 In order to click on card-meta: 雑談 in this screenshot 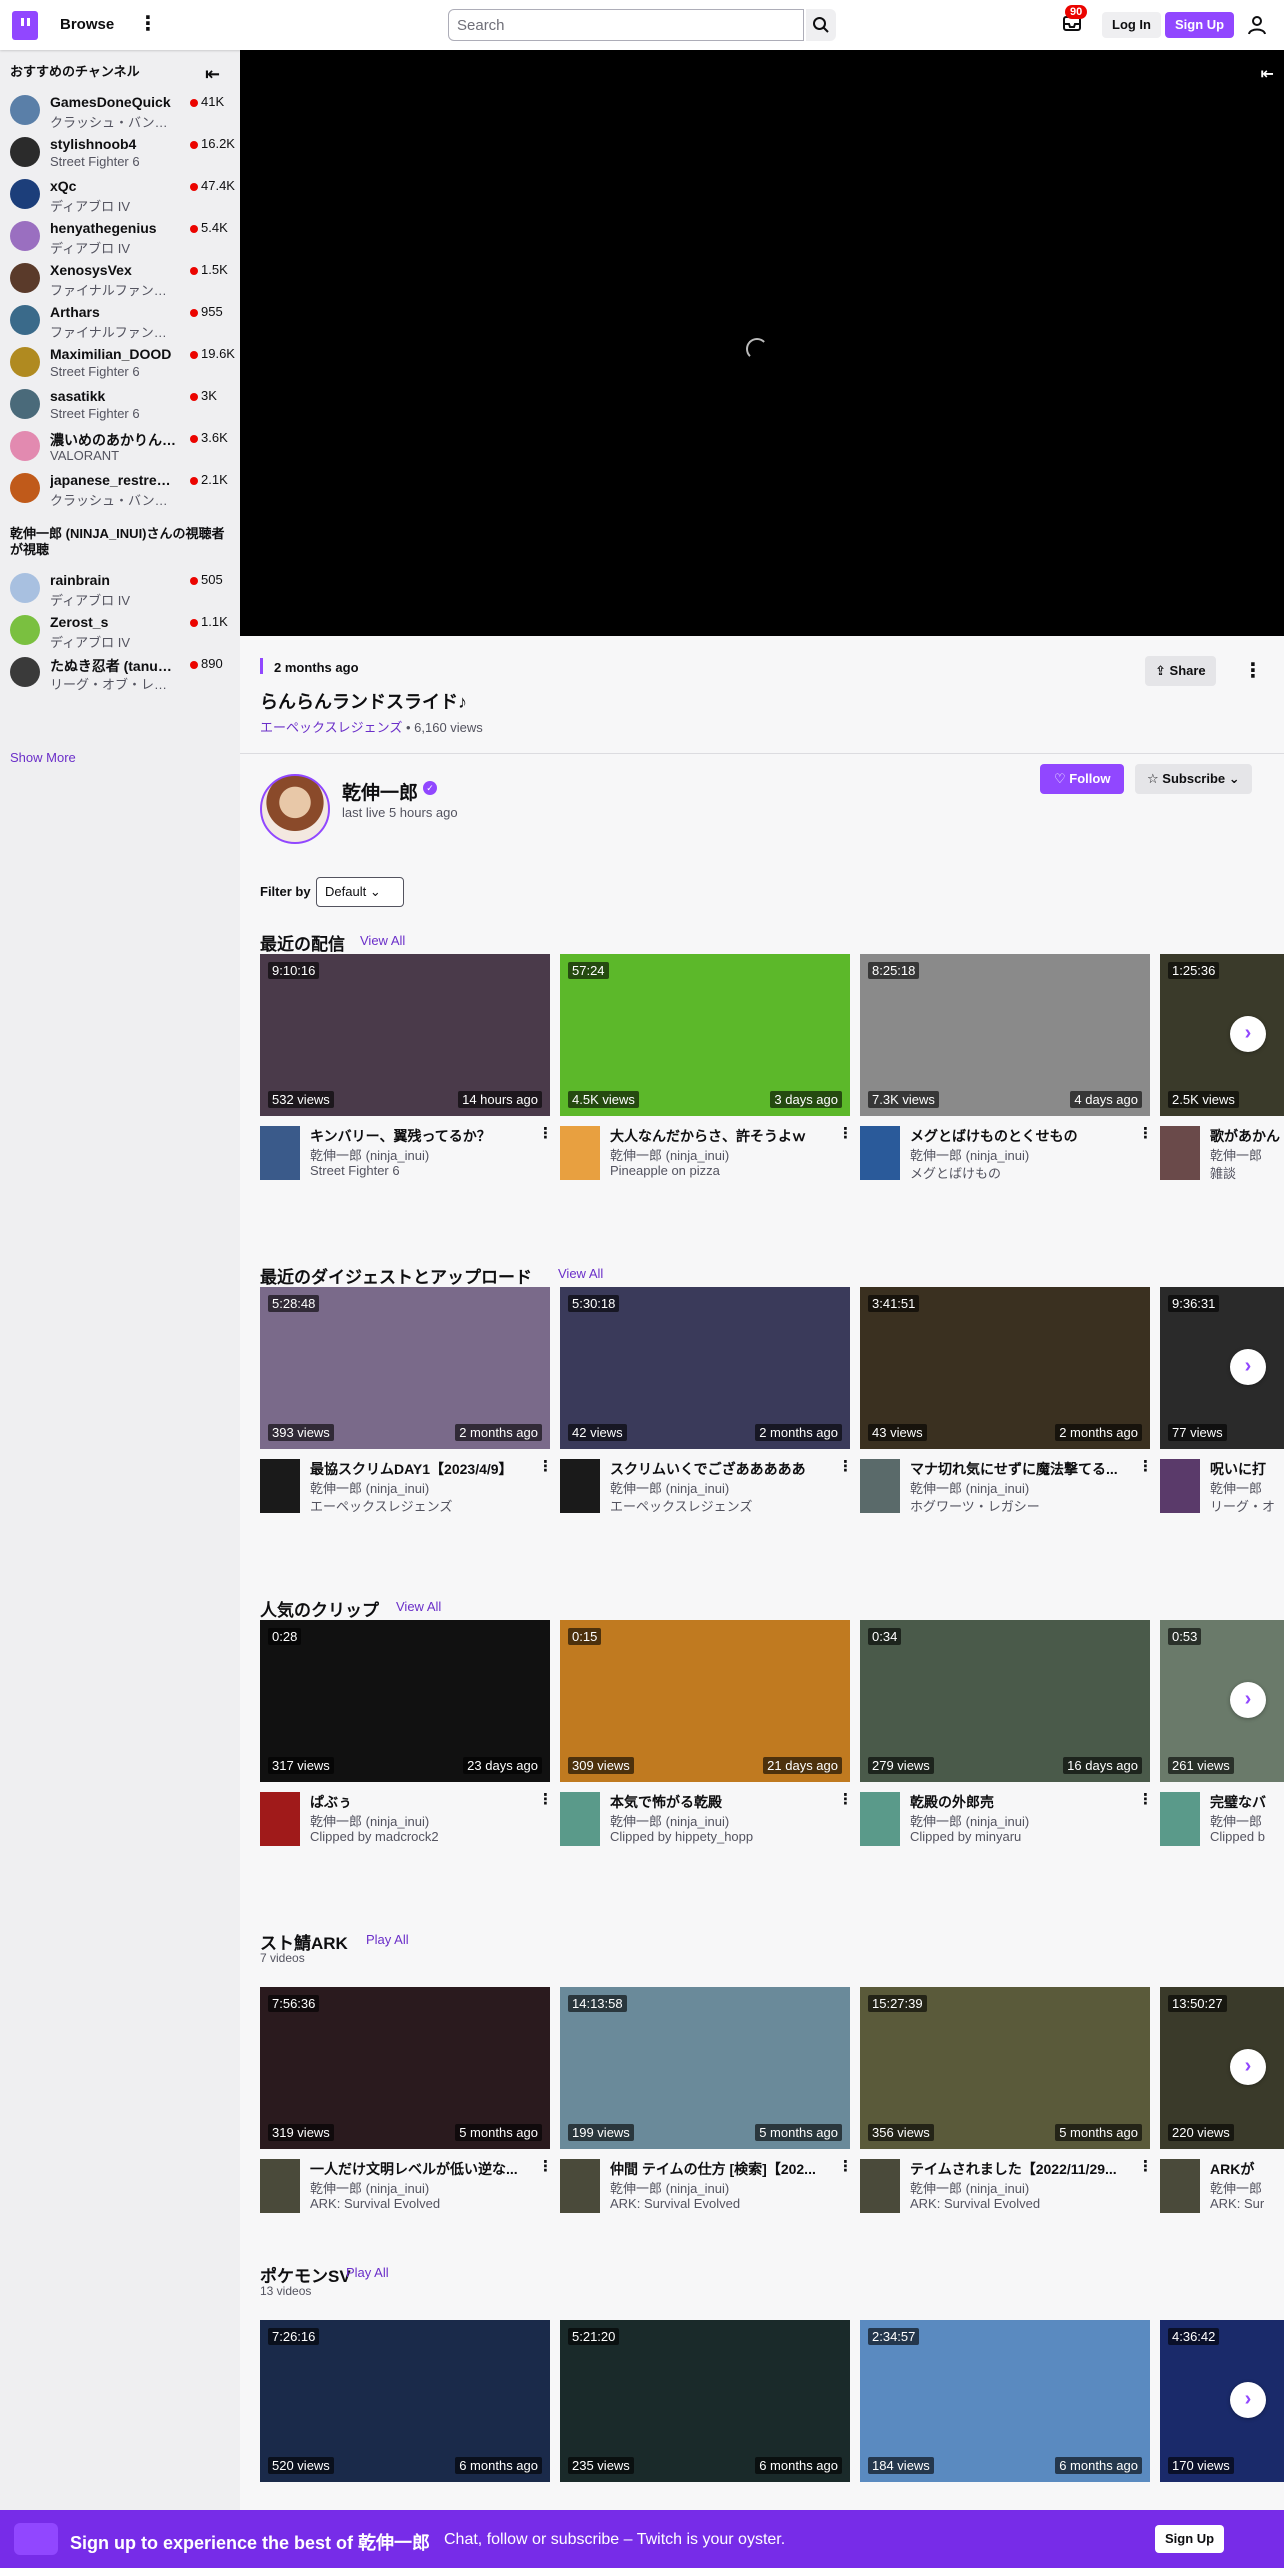, I will do `click(1247, 1172)`.